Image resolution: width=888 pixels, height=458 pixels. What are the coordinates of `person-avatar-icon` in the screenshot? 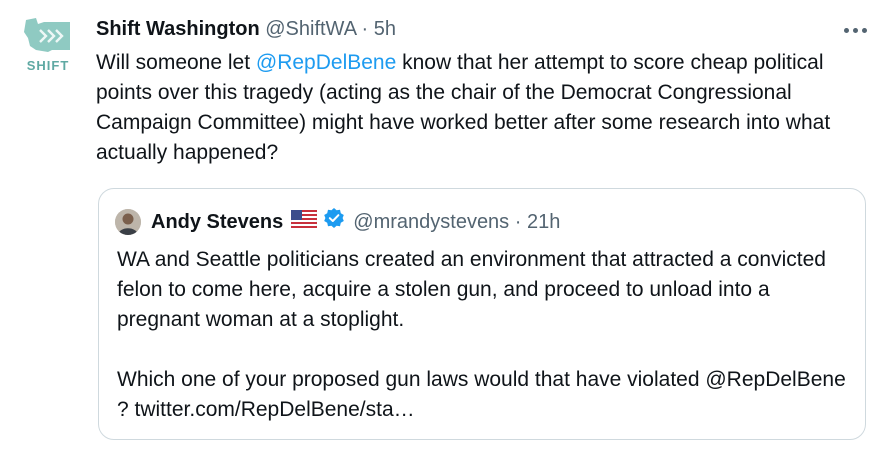 It's located at (128, 222).